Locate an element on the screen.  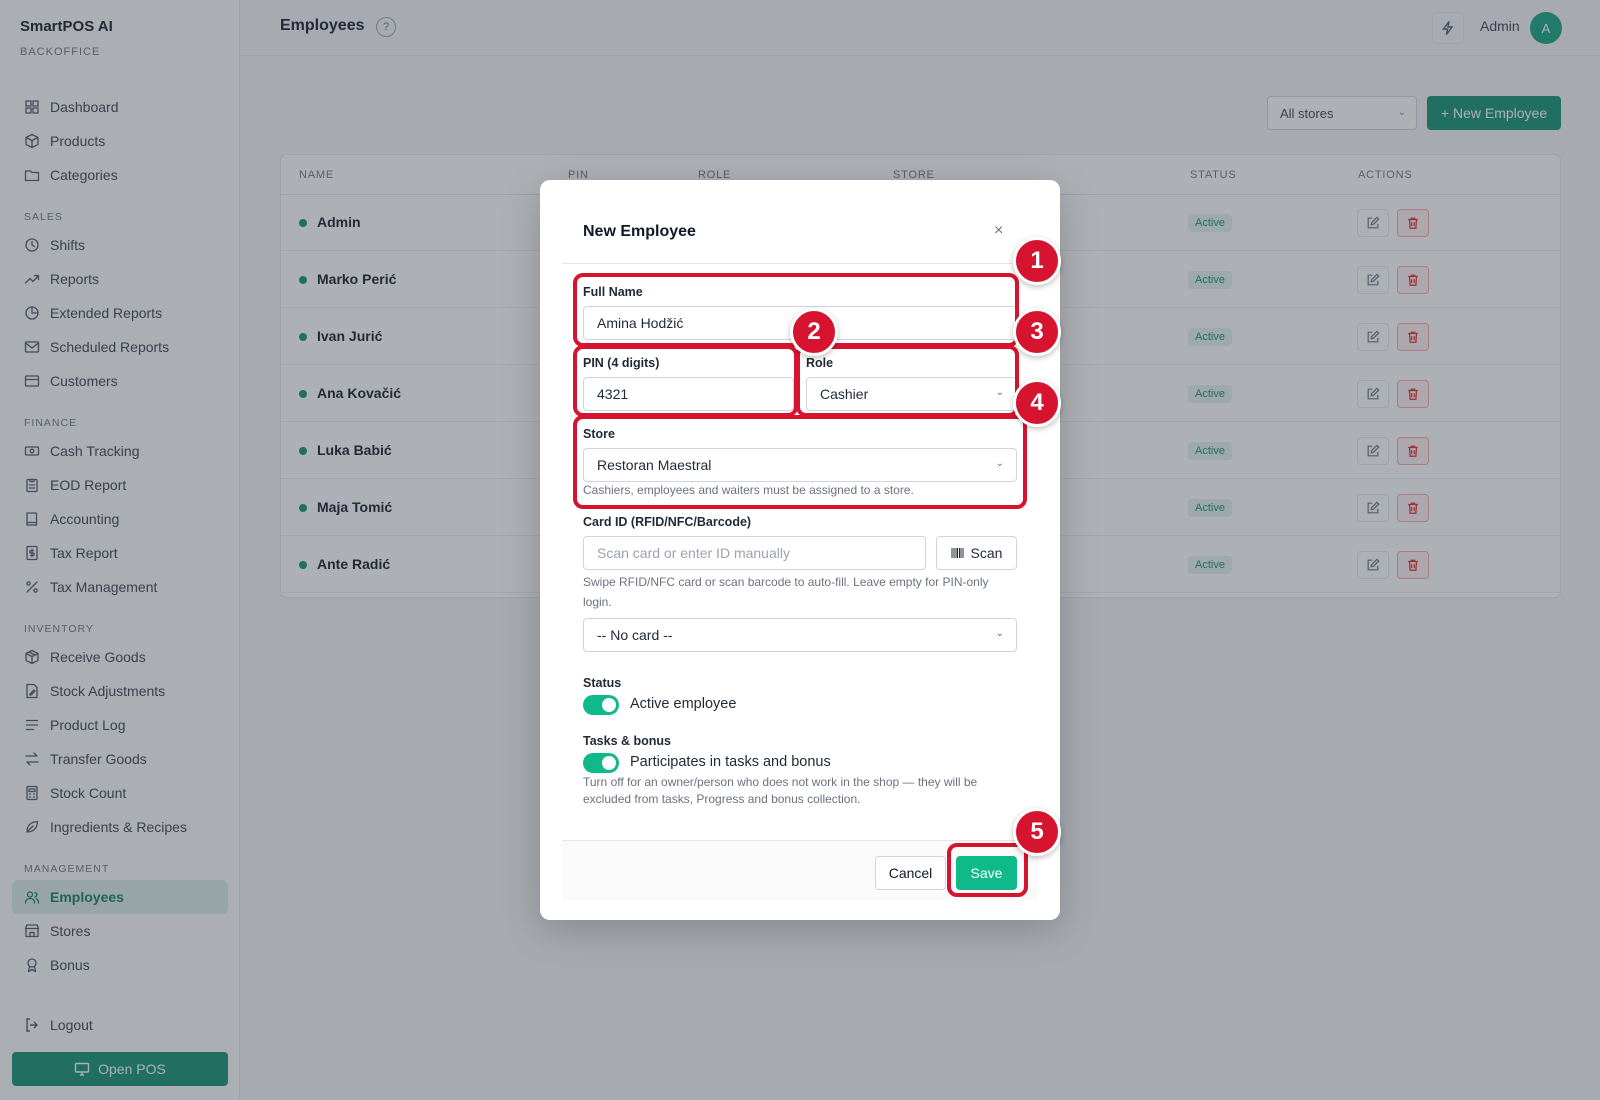
active-employee-label: Active employee is located at coordinates (683, 704).